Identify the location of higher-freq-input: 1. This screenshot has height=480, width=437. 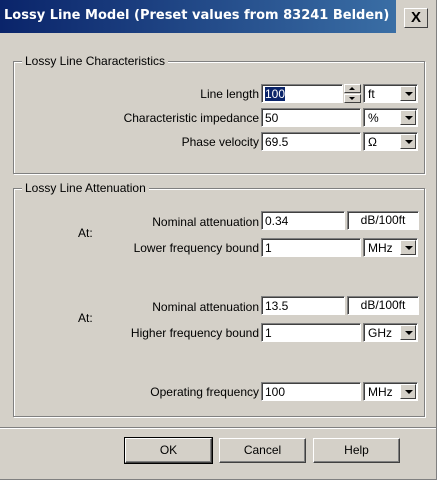
(311, 332).